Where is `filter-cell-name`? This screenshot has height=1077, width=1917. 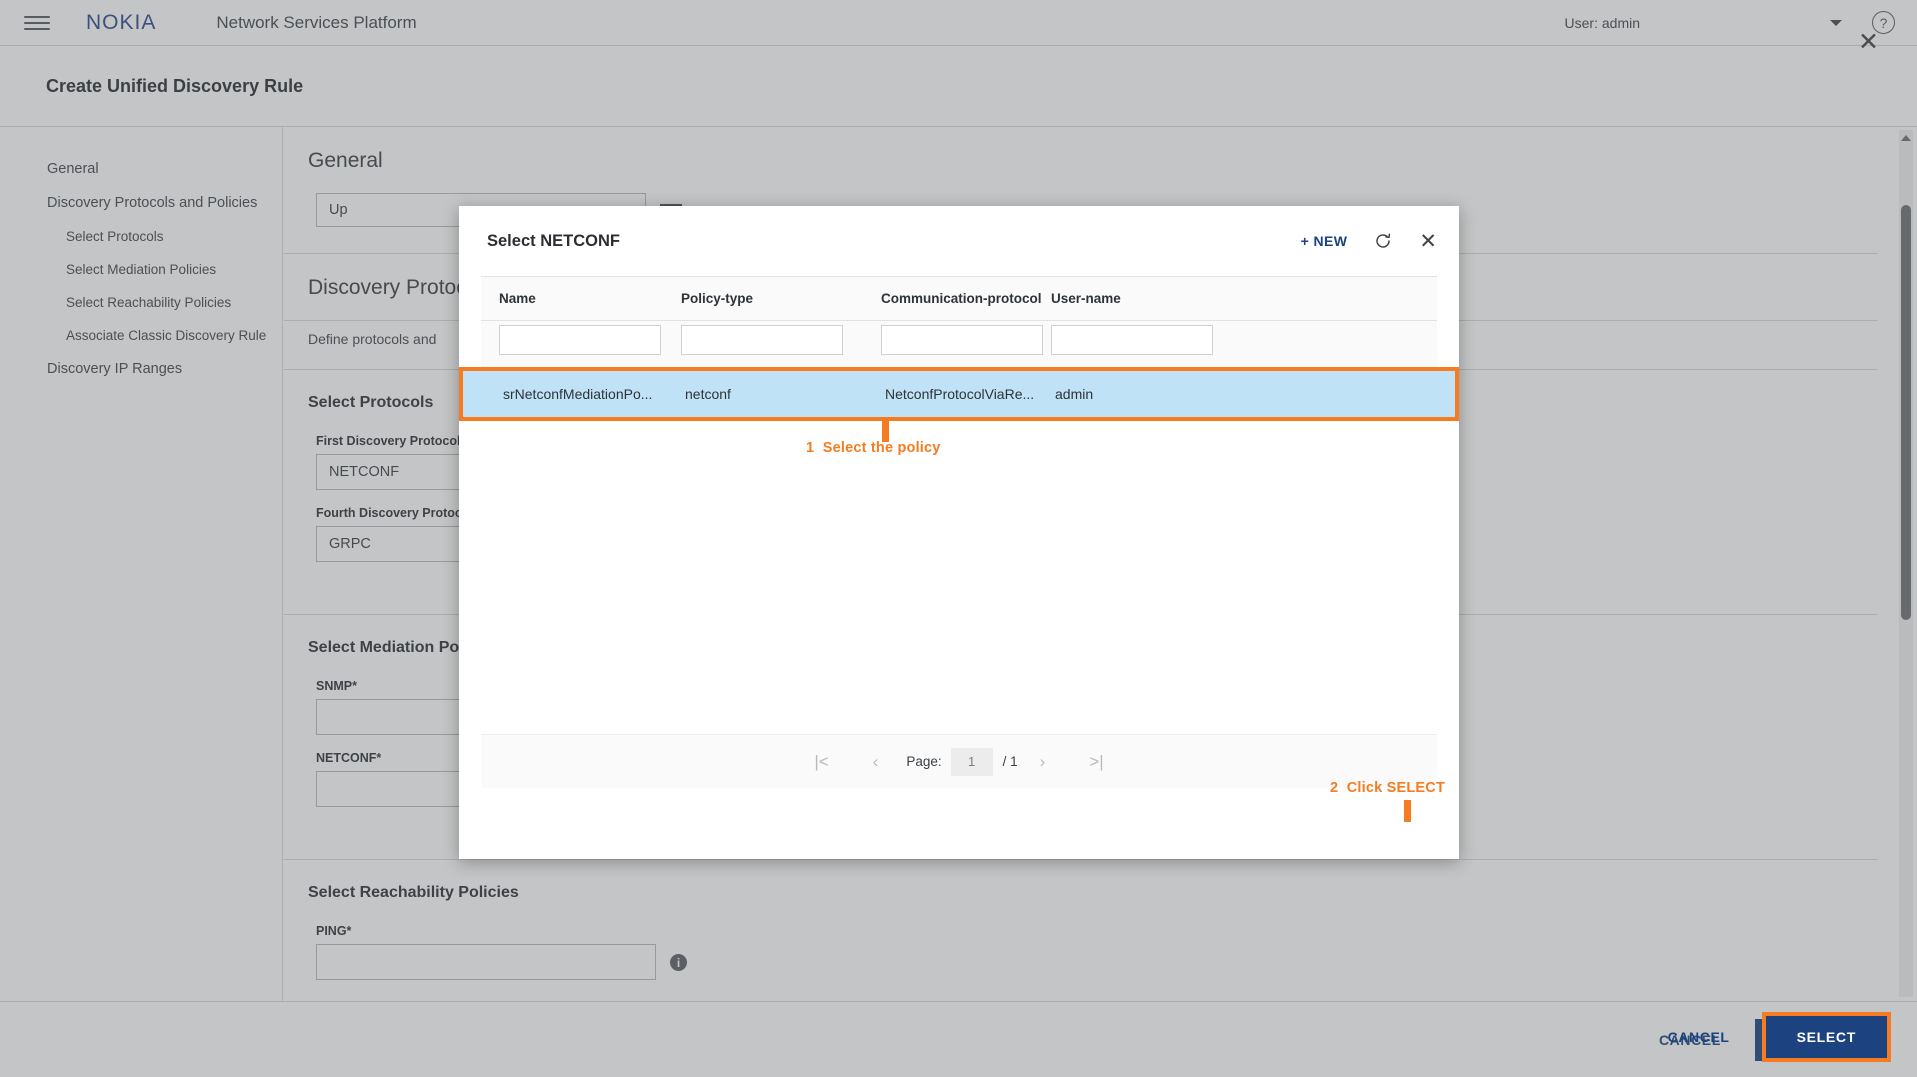 filter-cell-name is located at coordinates (581, 340).